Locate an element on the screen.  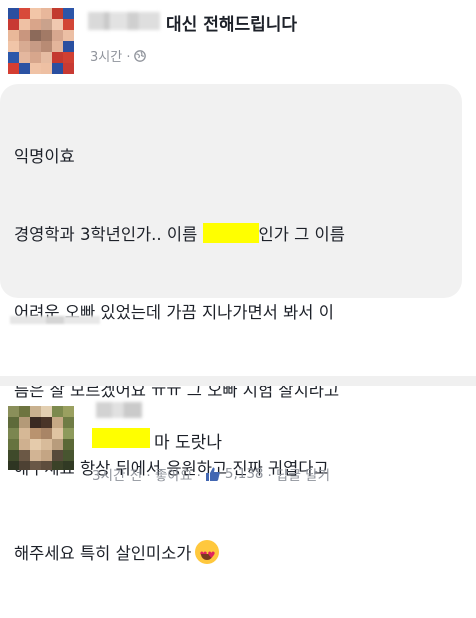
thumbs-up-icon is located at coordinates (213, 474).